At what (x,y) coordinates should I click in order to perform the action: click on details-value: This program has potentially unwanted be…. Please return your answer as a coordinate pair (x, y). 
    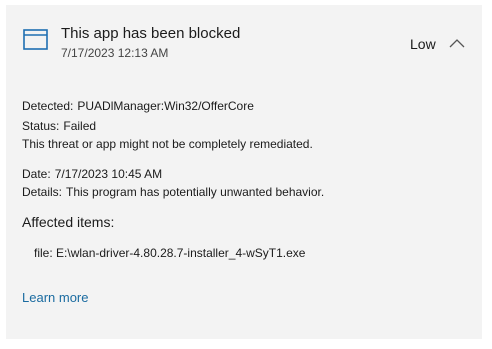
    Looking at the image, I should click on (195, 192).